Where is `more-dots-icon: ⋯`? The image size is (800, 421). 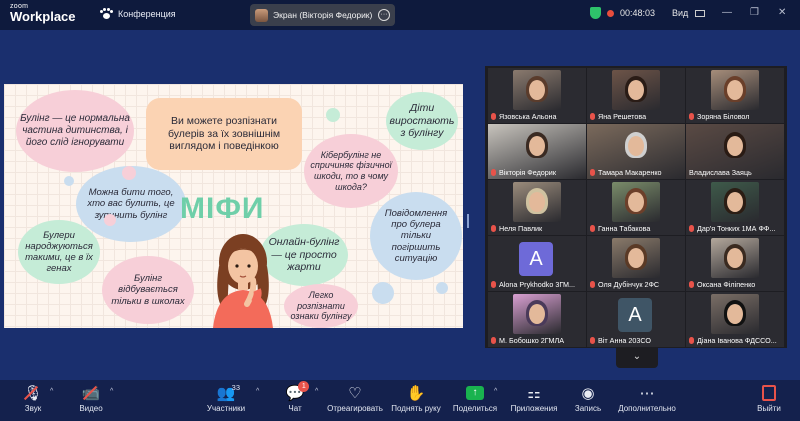
more-dots-icon: ⋯ is located at coordinates (647, 393).